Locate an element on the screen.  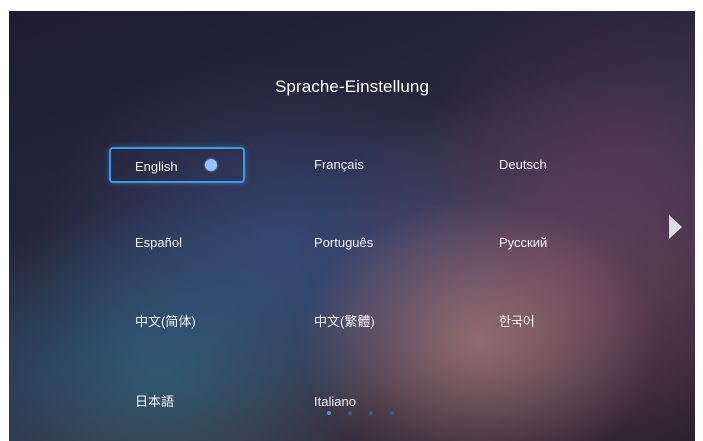
language-label: Español is located at coordinates (158, 242).